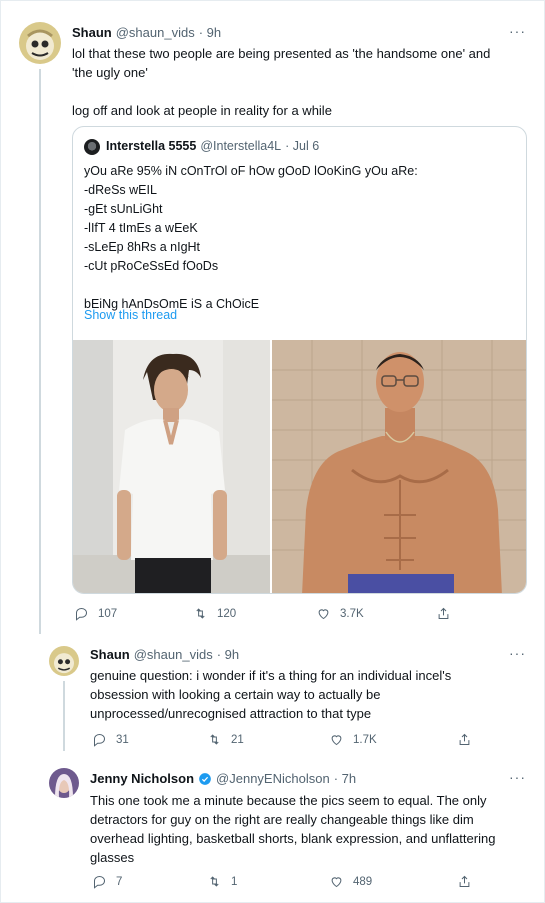 This screenshot has height=903, width=545. What do you see at coordinates (225, 739) in the screenshot?
I see `retweet-button: 21` at bounding box center [225, 739].